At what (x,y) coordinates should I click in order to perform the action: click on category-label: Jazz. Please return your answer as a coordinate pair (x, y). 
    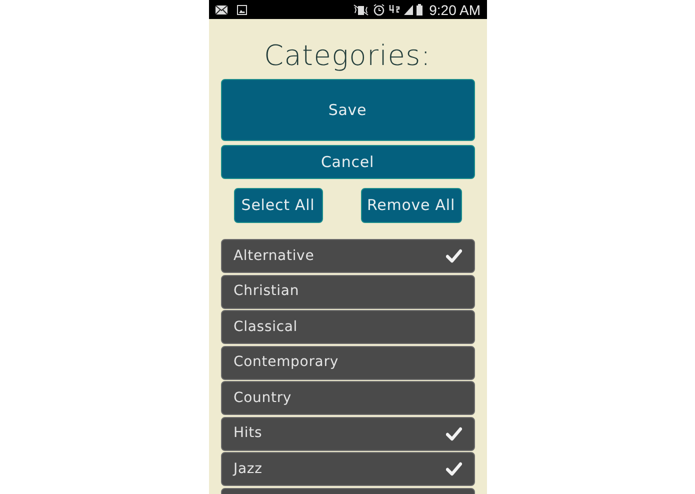
    Looking at the image, I should click on (248, 469).